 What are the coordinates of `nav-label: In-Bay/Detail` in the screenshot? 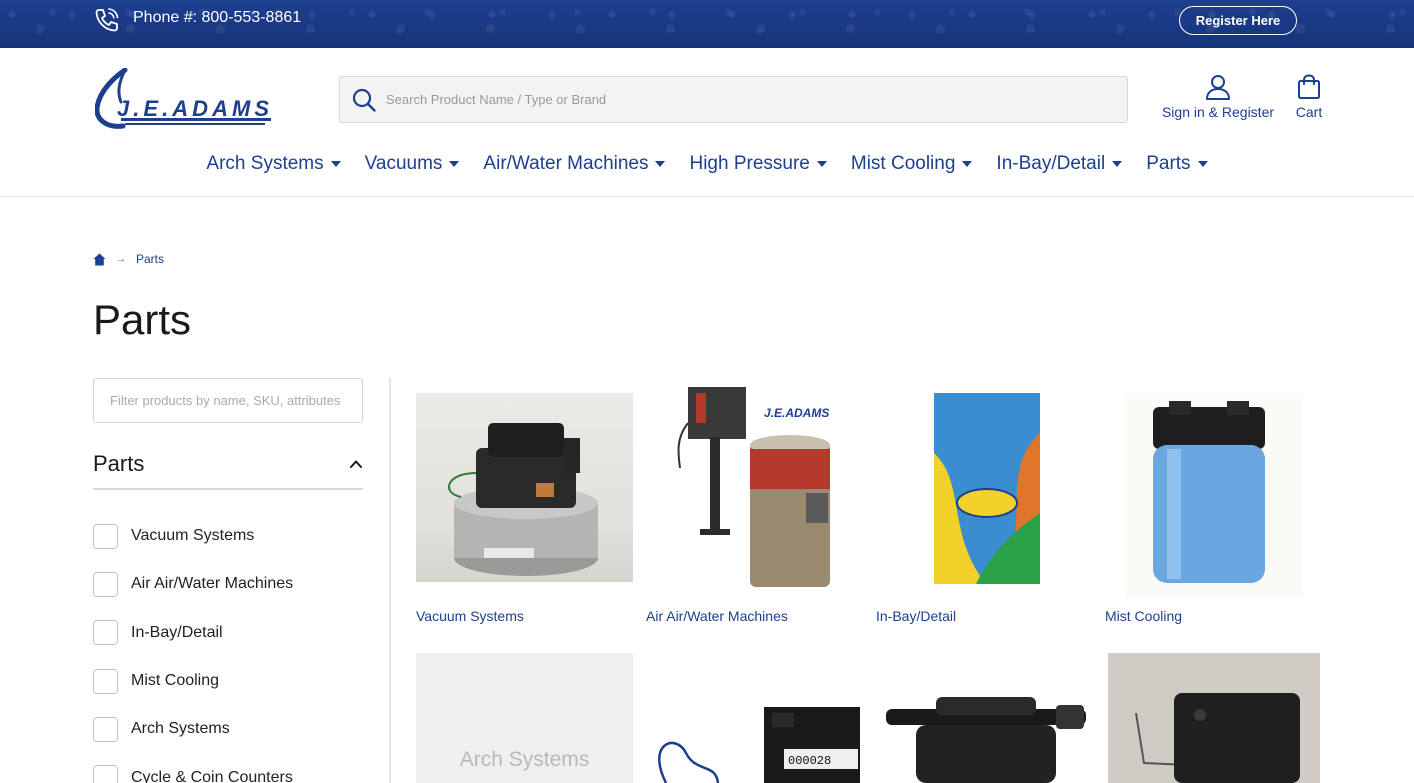 It's located at (1051, 163).